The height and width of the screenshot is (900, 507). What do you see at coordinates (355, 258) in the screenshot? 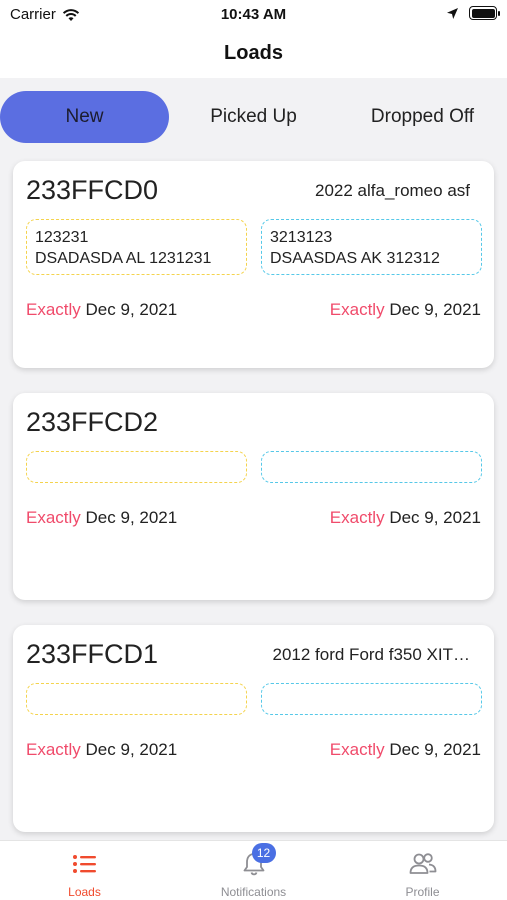
I see `dropoff-address-line2: DSAASDAS AK 312312` at bounding box center [355, 258].